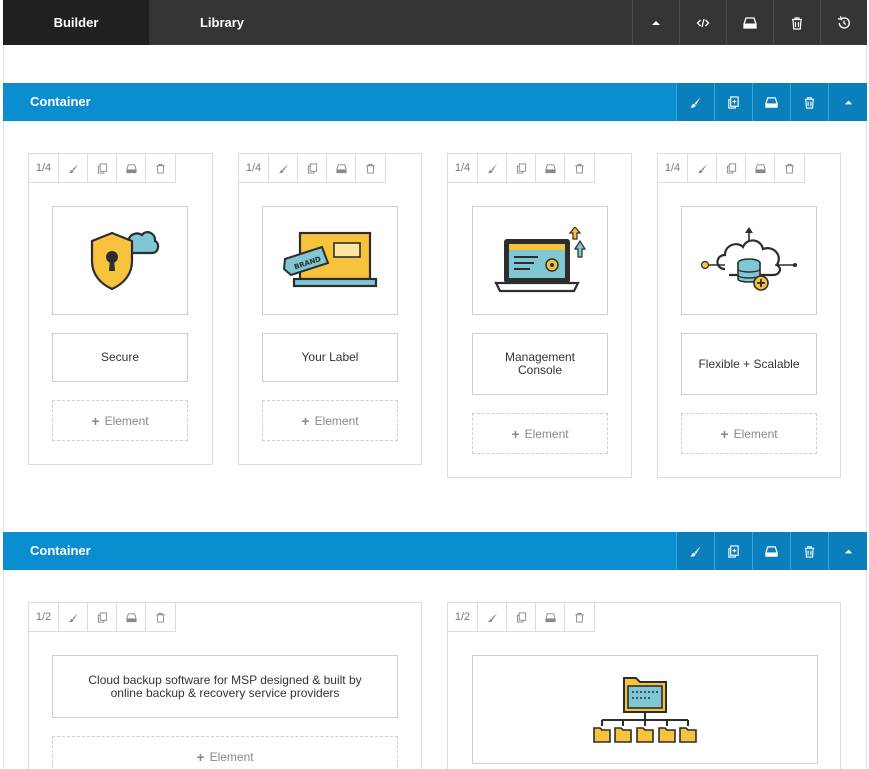 The width and height of the screenshot is (869, 769). Describe the element at coordinates (540, 364) in the screenshot. I see `text-element: Management Console` at that location.